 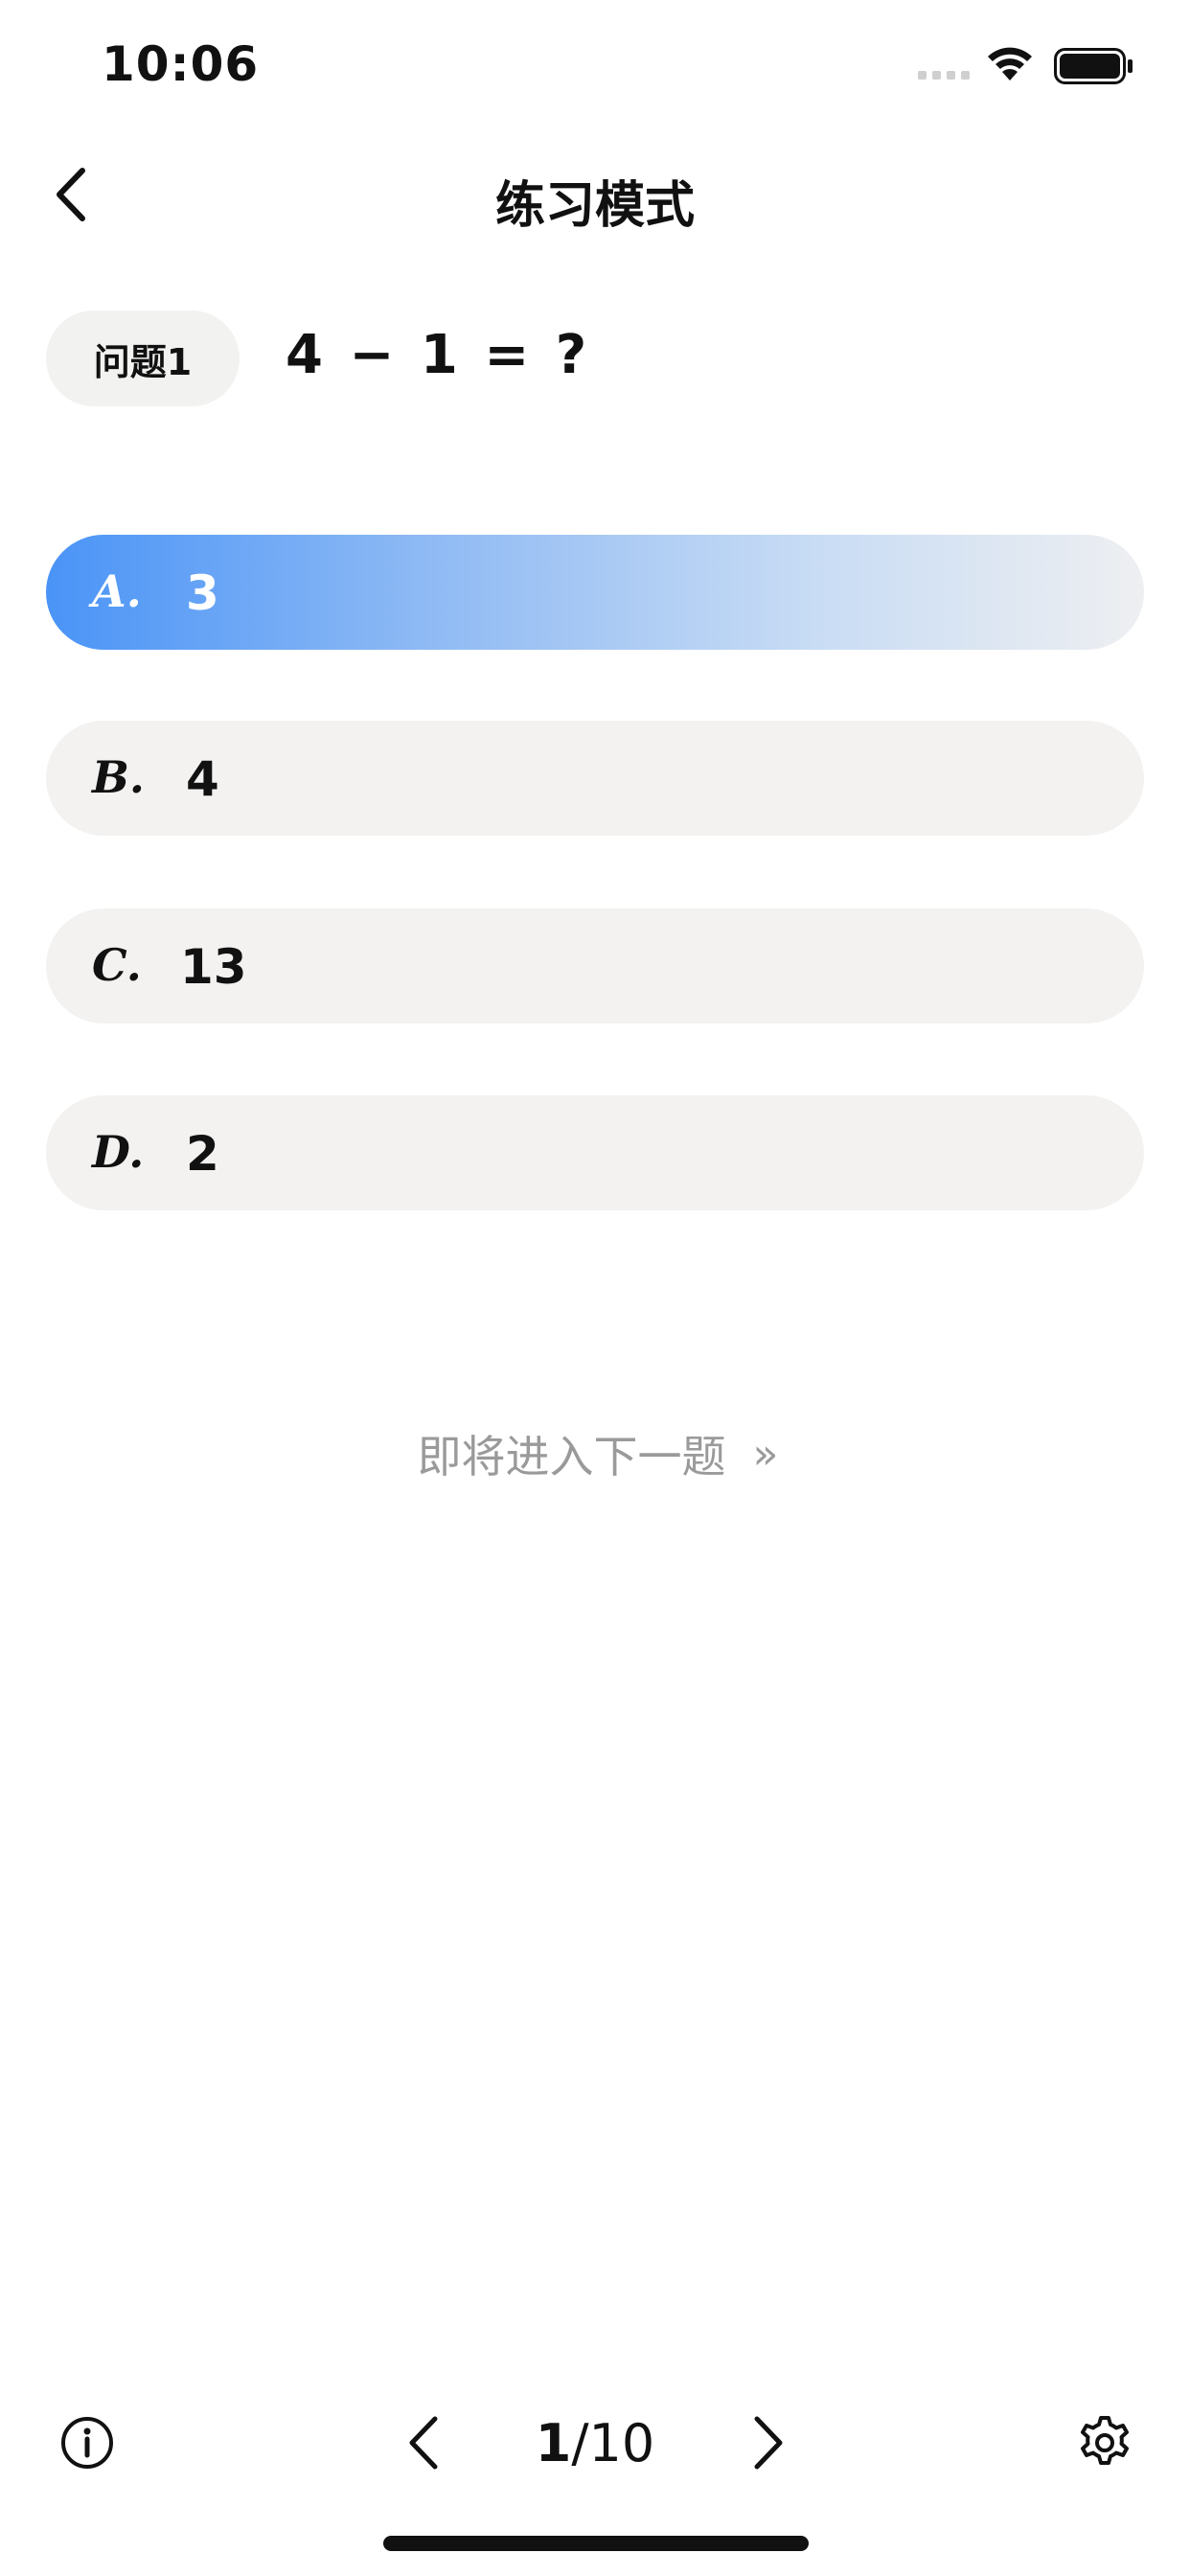 I want to click on double-chevron-right-icon: », so click(x=765, y=1454).